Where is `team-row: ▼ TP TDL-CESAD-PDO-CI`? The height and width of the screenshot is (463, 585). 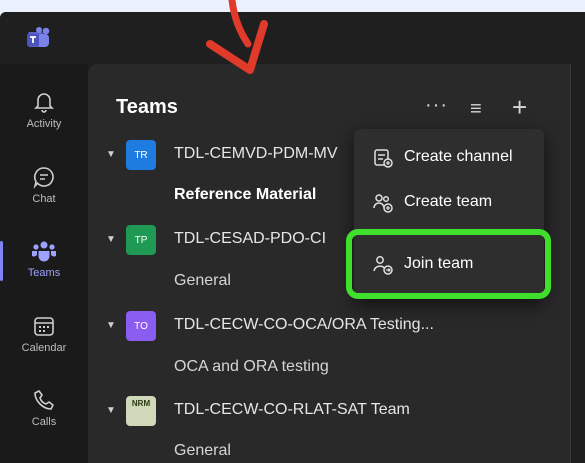 team-row: ▼ TP TDL-CESAD-PDO-CI is located at coordinates (227, 240).